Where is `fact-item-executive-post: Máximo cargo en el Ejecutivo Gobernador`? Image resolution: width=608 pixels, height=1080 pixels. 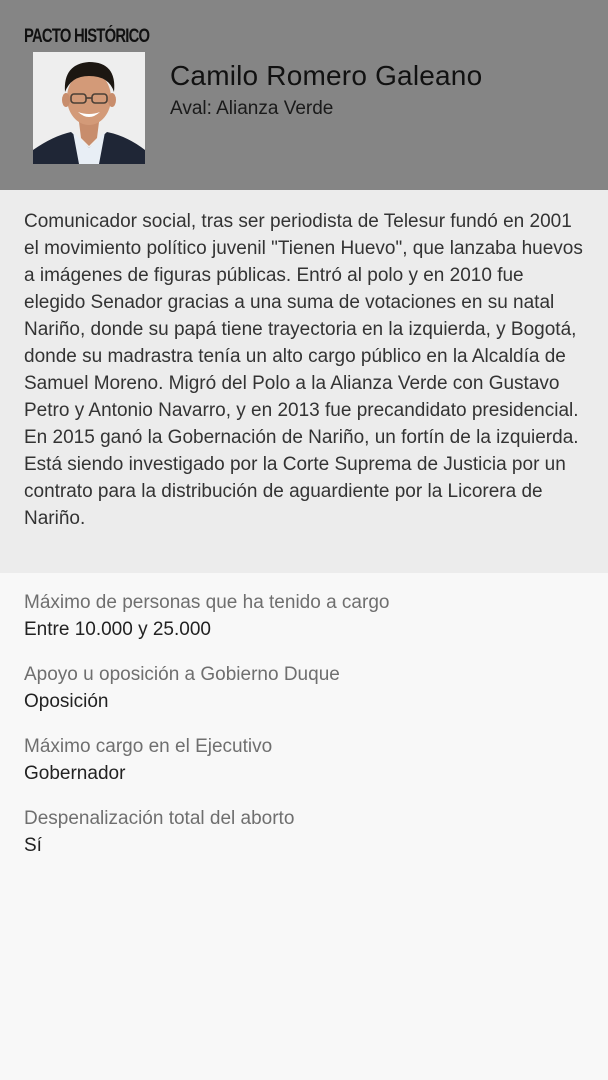
fact-item-executive-post: Máximo cargo en el Ejecutivo Gobernador is located at coordinates (304, 760).